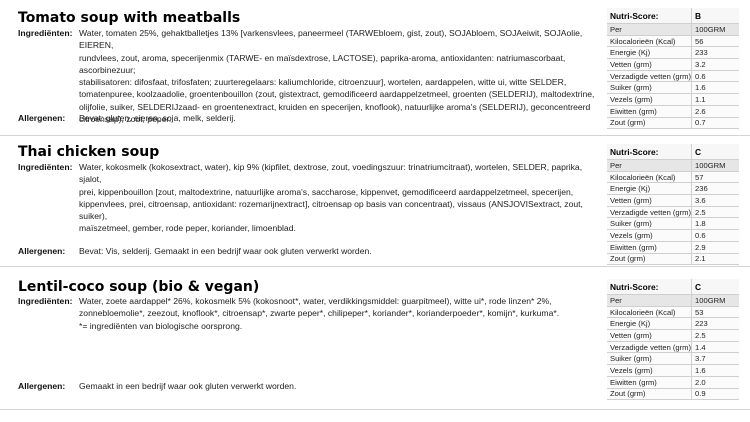  What do you see at coordinates (129, 18) in the screenshot?
I see `product-title: Tomato soup with meatballs` at bounding box center [129, 18].